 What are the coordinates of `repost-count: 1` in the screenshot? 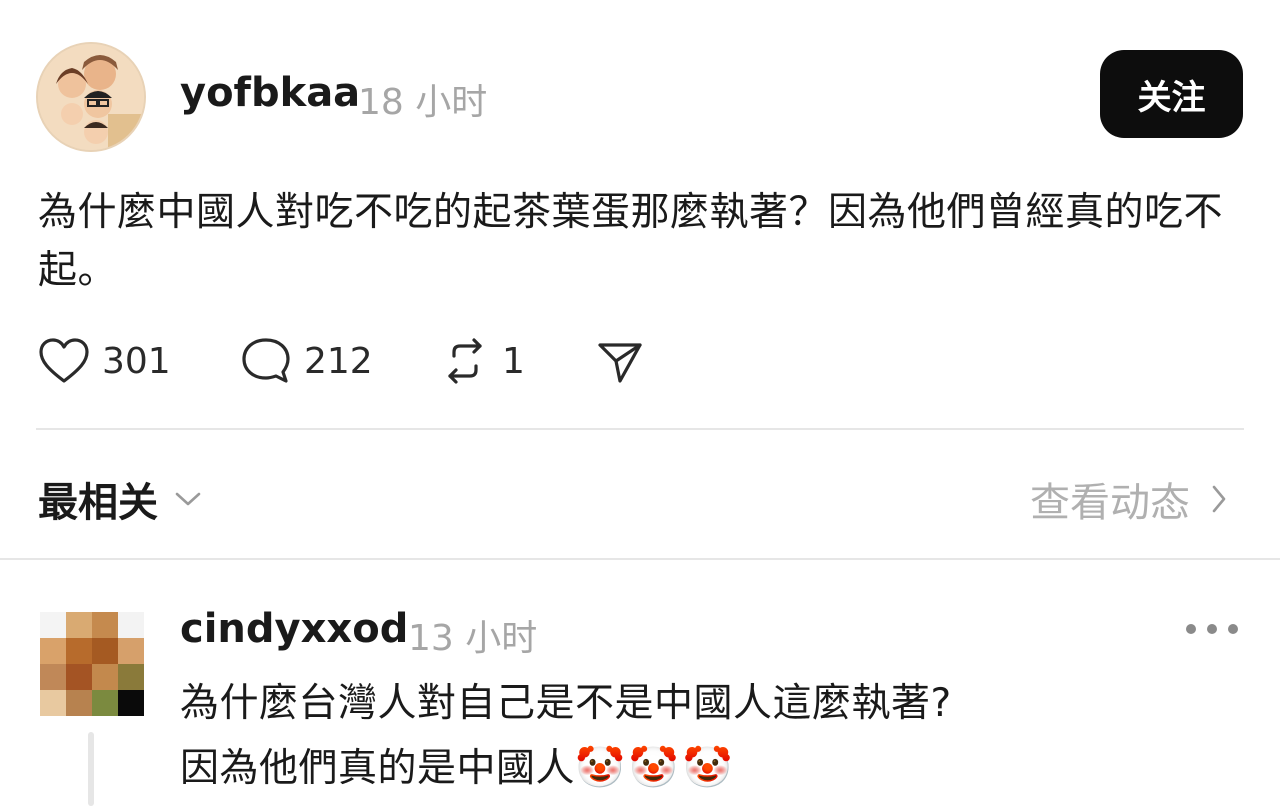 It's located at (513, 361).